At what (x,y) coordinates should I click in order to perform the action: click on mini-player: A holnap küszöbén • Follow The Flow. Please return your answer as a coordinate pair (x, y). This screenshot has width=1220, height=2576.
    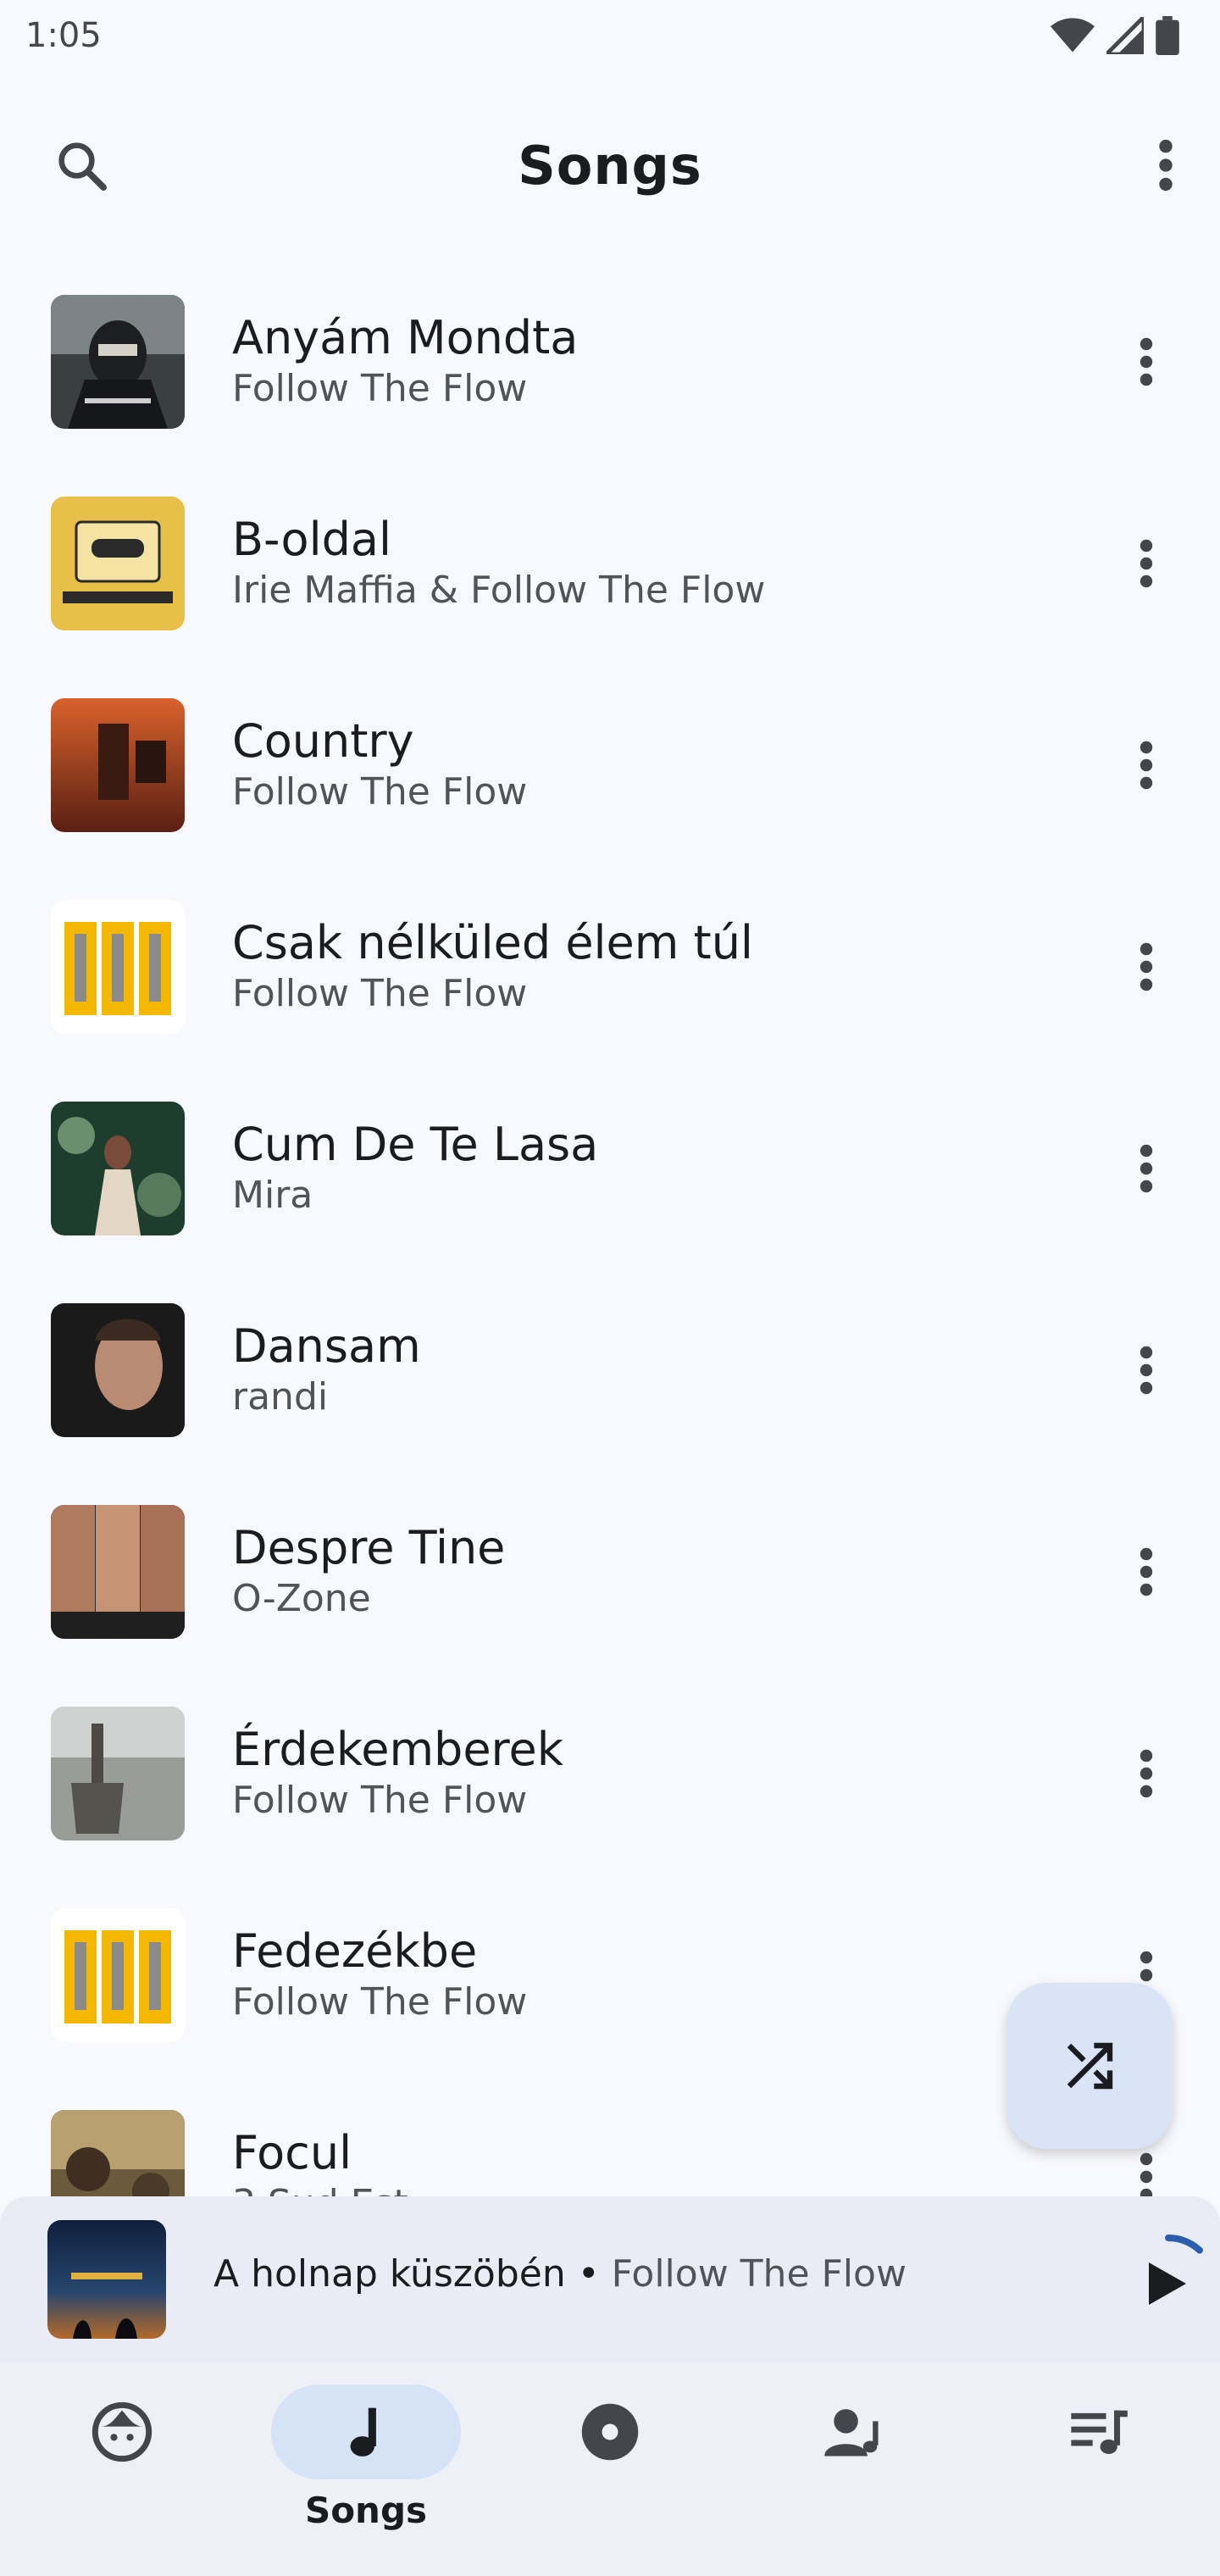
    Looking at the image, I should click on (610, 2279).